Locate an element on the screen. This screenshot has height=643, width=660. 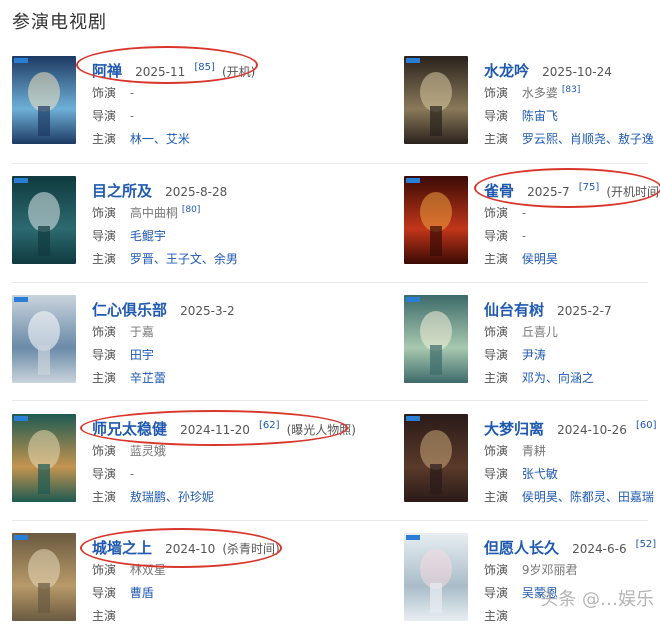
role-value: 高中曲桐 is located at coordinates (153, 213).